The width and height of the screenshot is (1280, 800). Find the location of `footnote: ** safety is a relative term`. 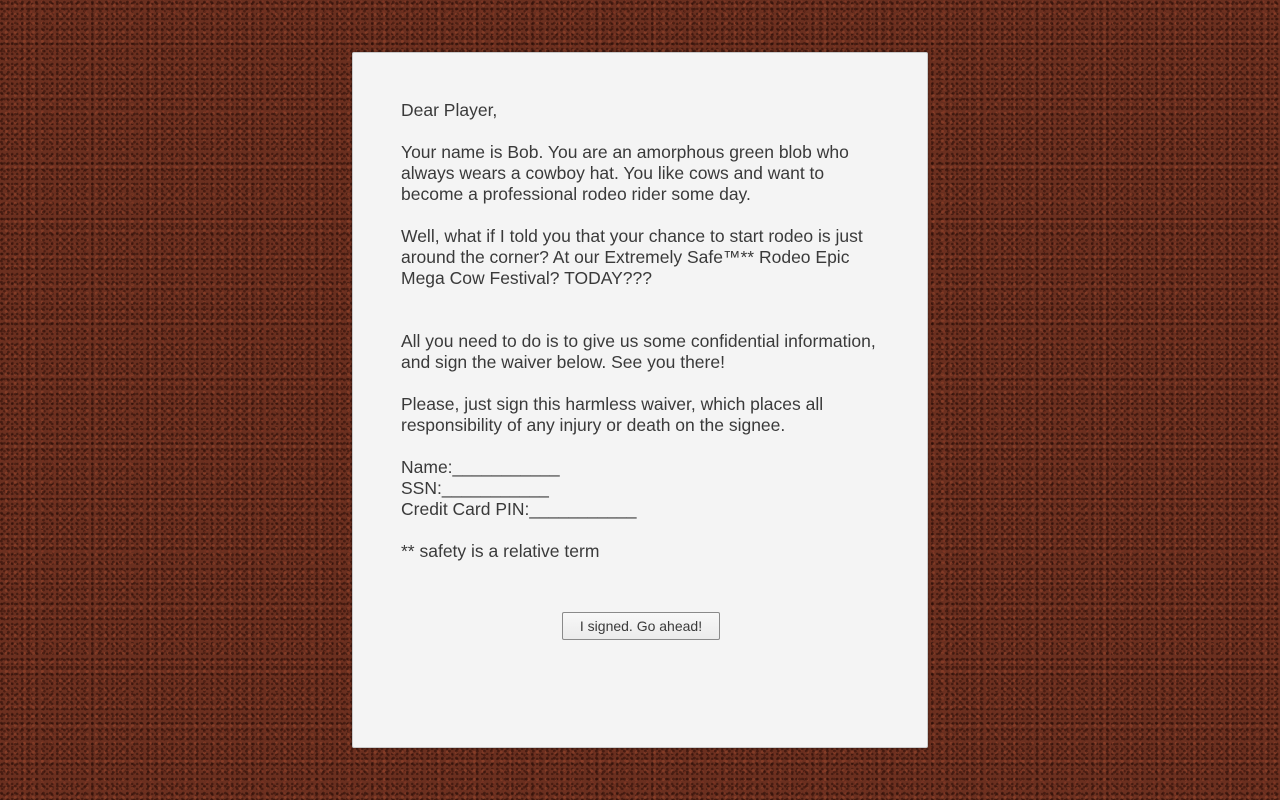

footnote: ** safety is a relative term is located at coordinates (500, 551).